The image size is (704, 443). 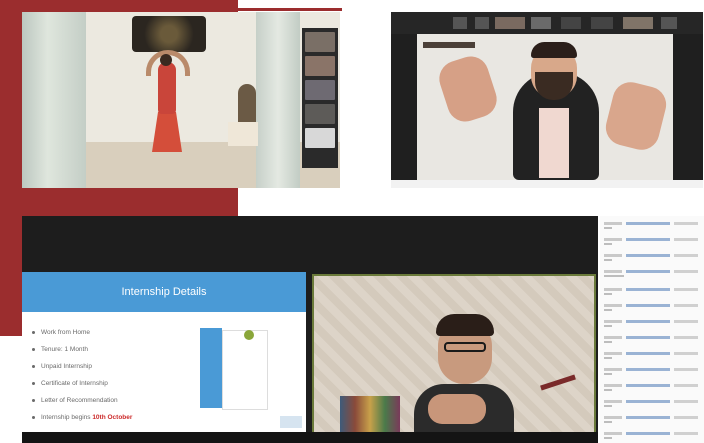 I want to click on mentor-hair, so click(x=554, y=50).